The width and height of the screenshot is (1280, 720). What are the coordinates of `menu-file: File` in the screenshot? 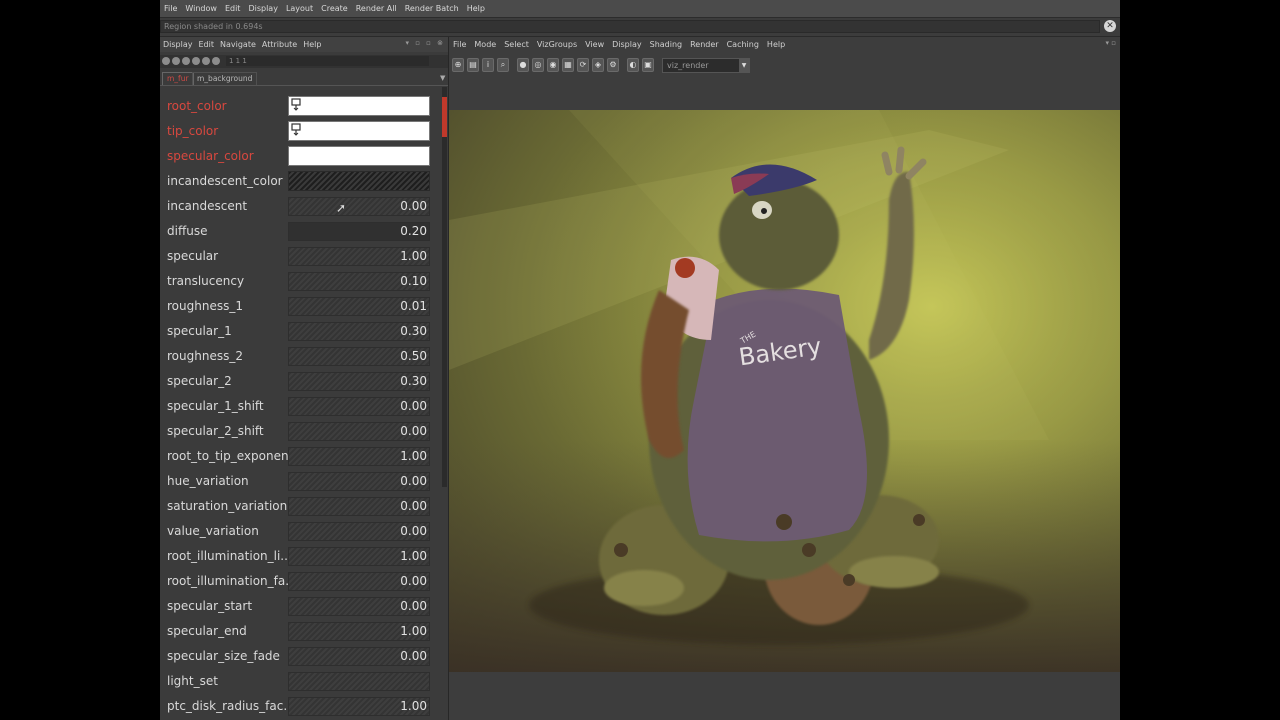 It's located at (170, 8).